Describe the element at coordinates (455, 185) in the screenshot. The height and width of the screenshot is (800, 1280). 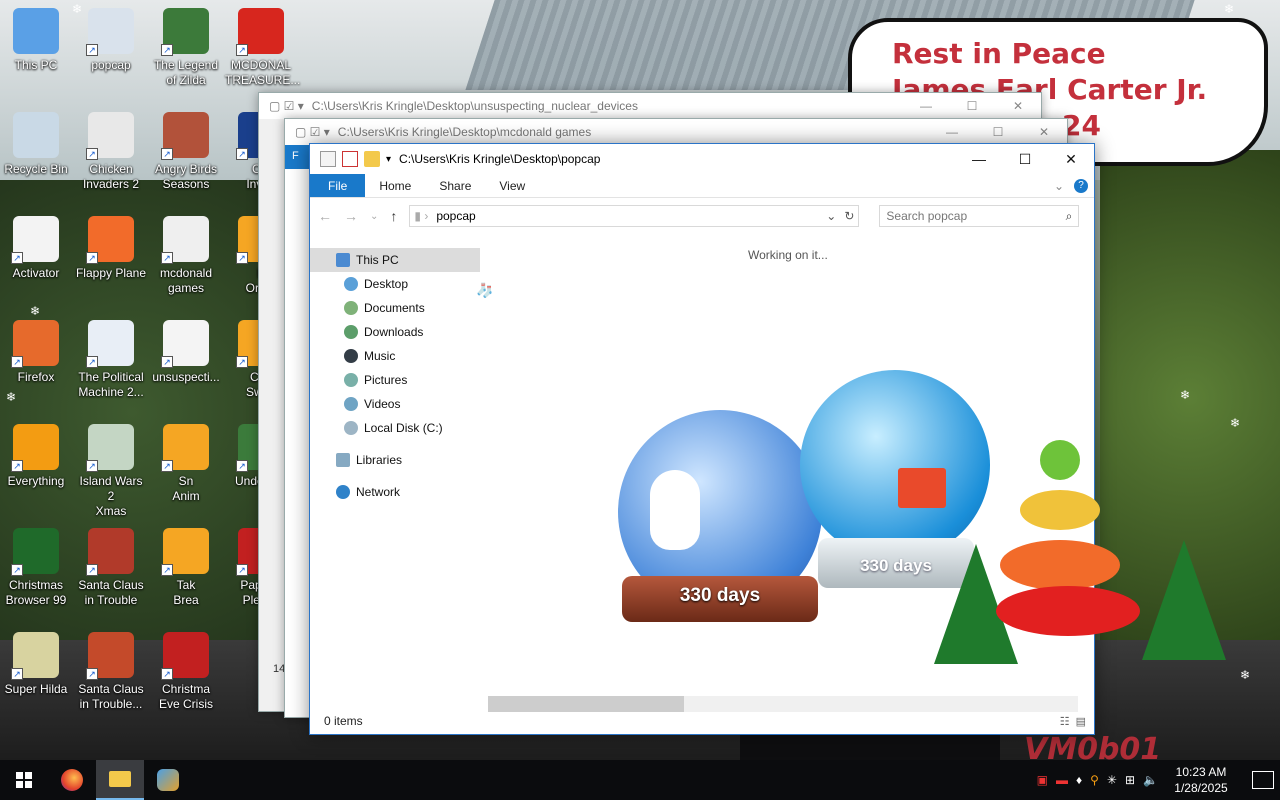
I see `tab-share: Share` at that location.